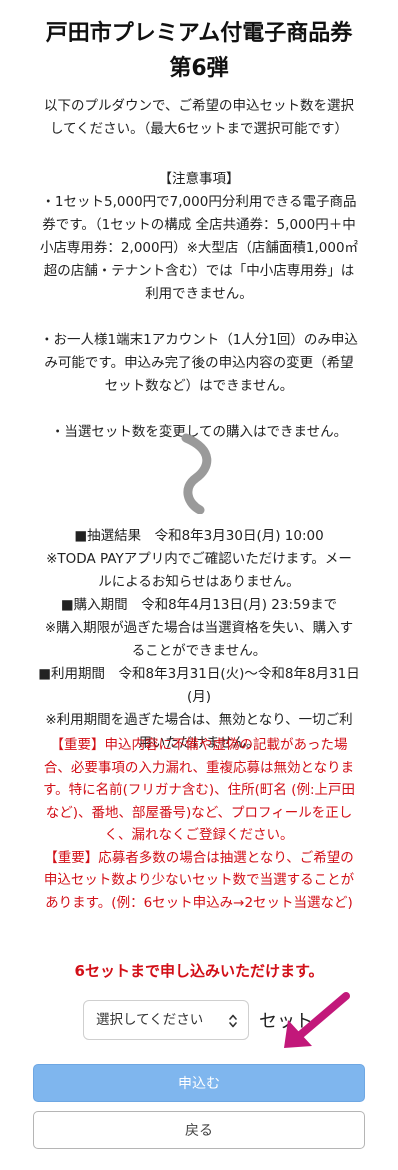 This screenshot has height=1170, width=398. What do you see at coordinates (199, 129) in the screenshot?
I see `intro-line: してください。（最大6セットまで選択可能です）` at bounding box center [199, 129].